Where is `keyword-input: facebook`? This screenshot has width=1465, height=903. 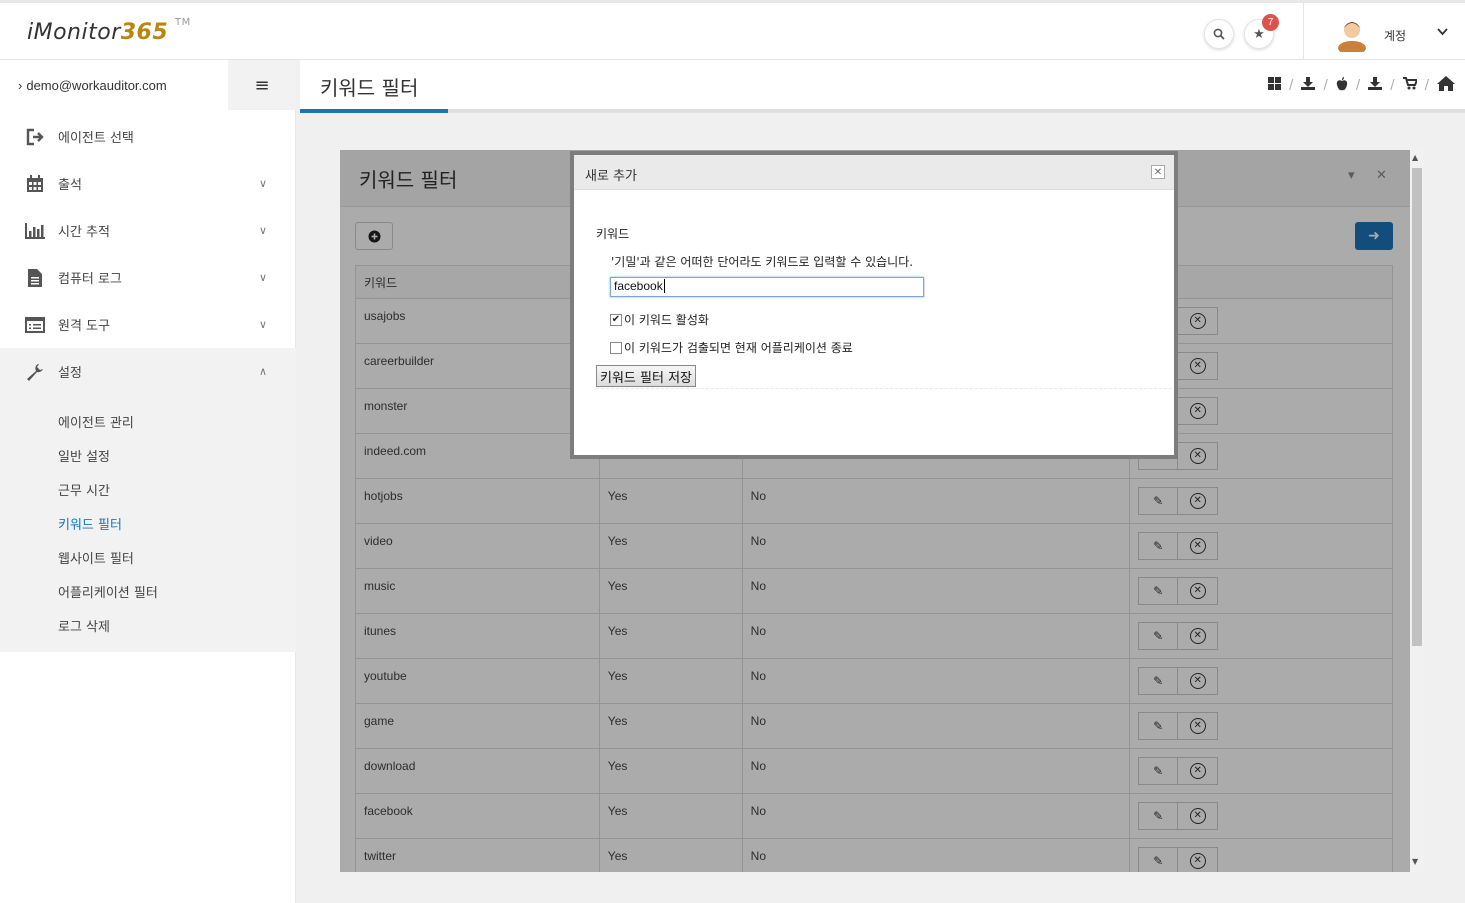
keyword-input: facebook is located at coordinates (767, 287).